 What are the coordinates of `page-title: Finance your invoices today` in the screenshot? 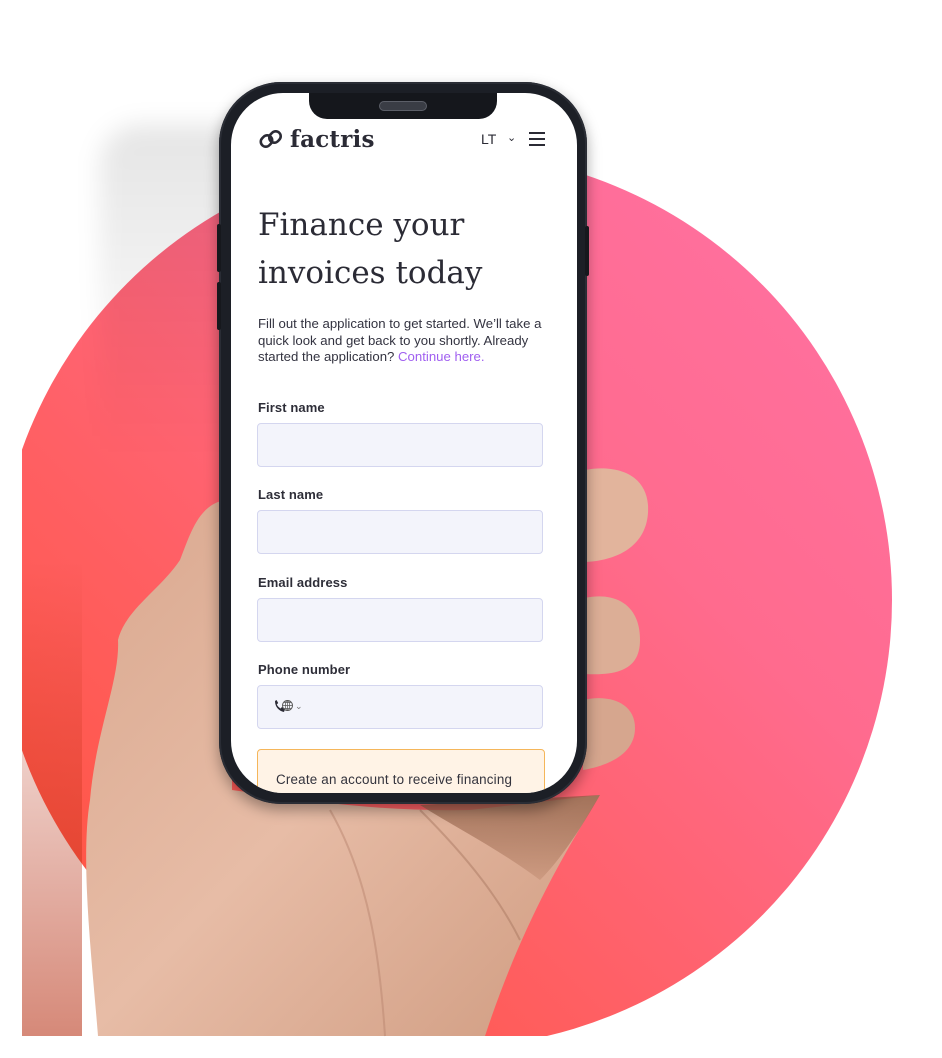 It's located at (408, 249).